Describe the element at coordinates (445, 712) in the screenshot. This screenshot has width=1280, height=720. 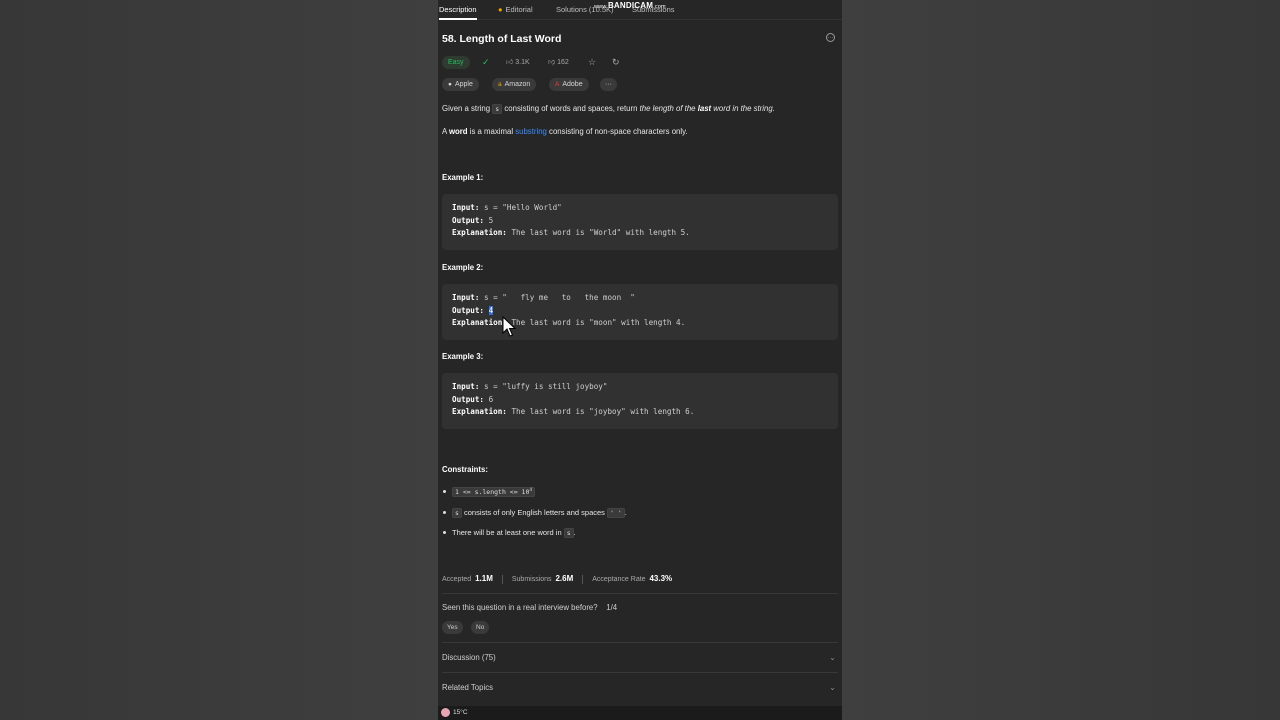
I see `weather-icon` at that location.